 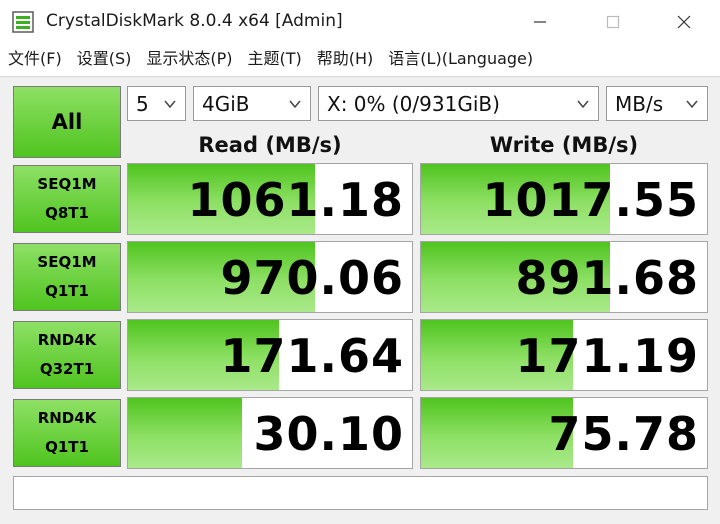 I want to click on read-header: Read (MB/s), so click(x=270, y=145).